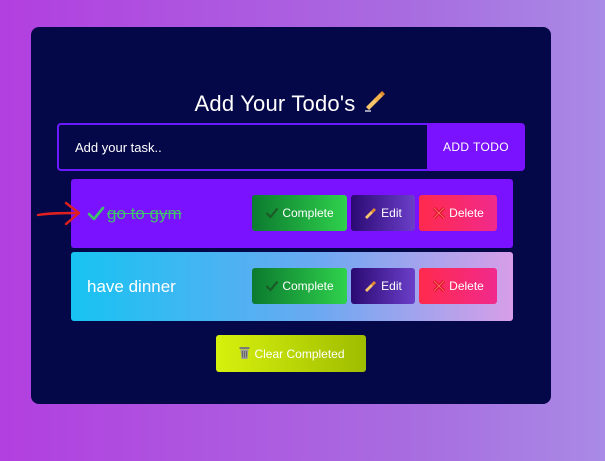 The width and height of the screenshot is (605, 461). I want to click on clear-completed-button: Clear Completed, so click(291, 353).